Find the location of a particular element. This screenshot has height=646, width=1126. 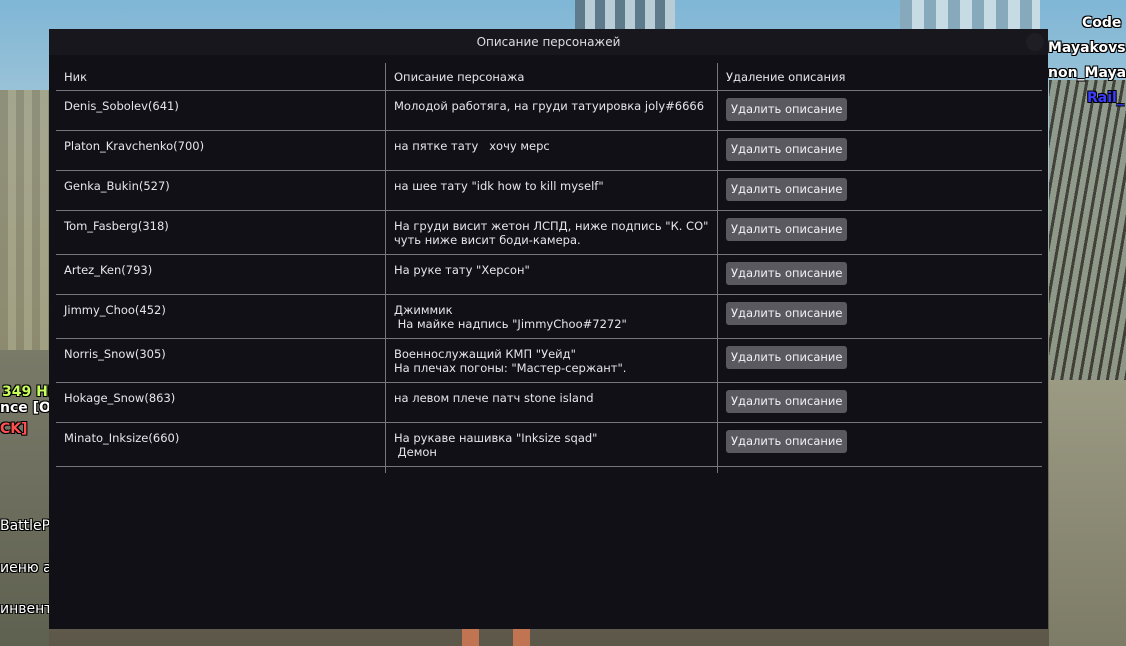

nick-cell: Jimmy_Choo(452) is located at coordinates (221, 316).